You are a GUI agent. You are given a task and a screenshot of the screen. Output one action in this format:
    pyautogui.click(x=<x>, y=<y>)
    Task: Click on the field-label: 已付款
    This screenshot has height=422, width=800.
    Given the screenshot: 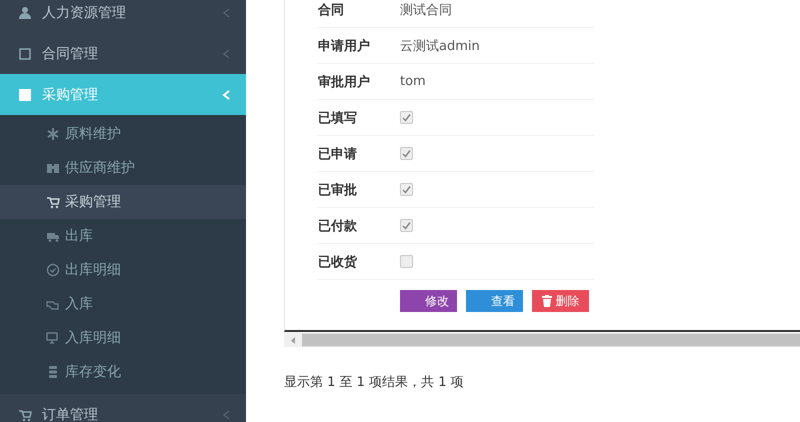 What is the action you would take?
    pyautogui.click(x=338, y=226)
    